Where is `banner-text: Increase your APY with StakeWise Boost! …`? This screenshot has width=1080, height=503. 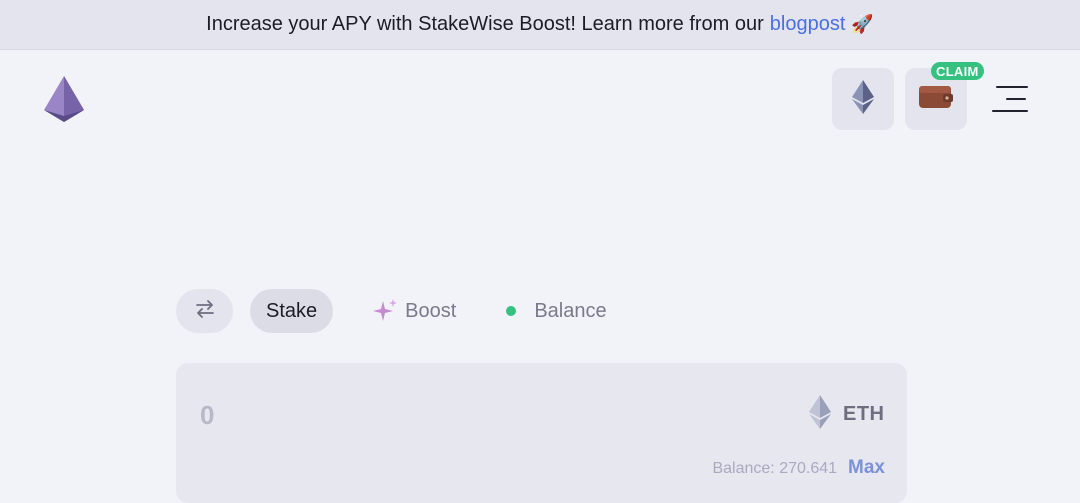 banner-text: Increase your APY with StakeWise Boost! … is located at coordinates (485, 24).